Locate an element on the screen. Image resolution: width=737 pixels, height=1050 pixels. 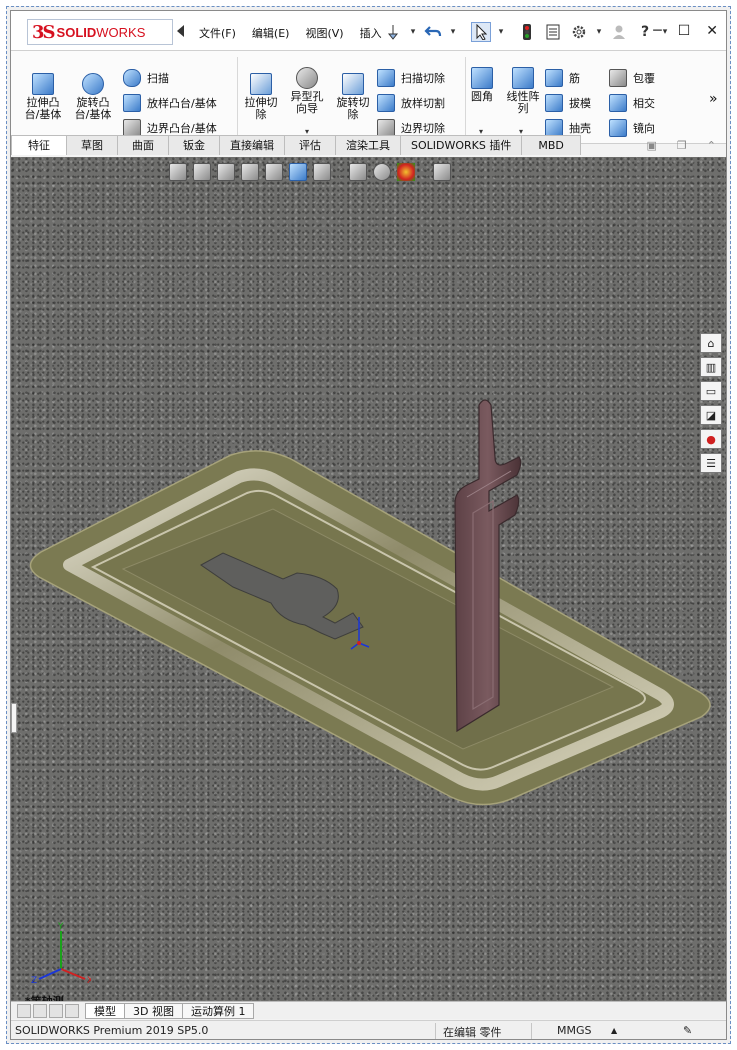
home-icon: ⌂ is located at coordinates (711, 343).